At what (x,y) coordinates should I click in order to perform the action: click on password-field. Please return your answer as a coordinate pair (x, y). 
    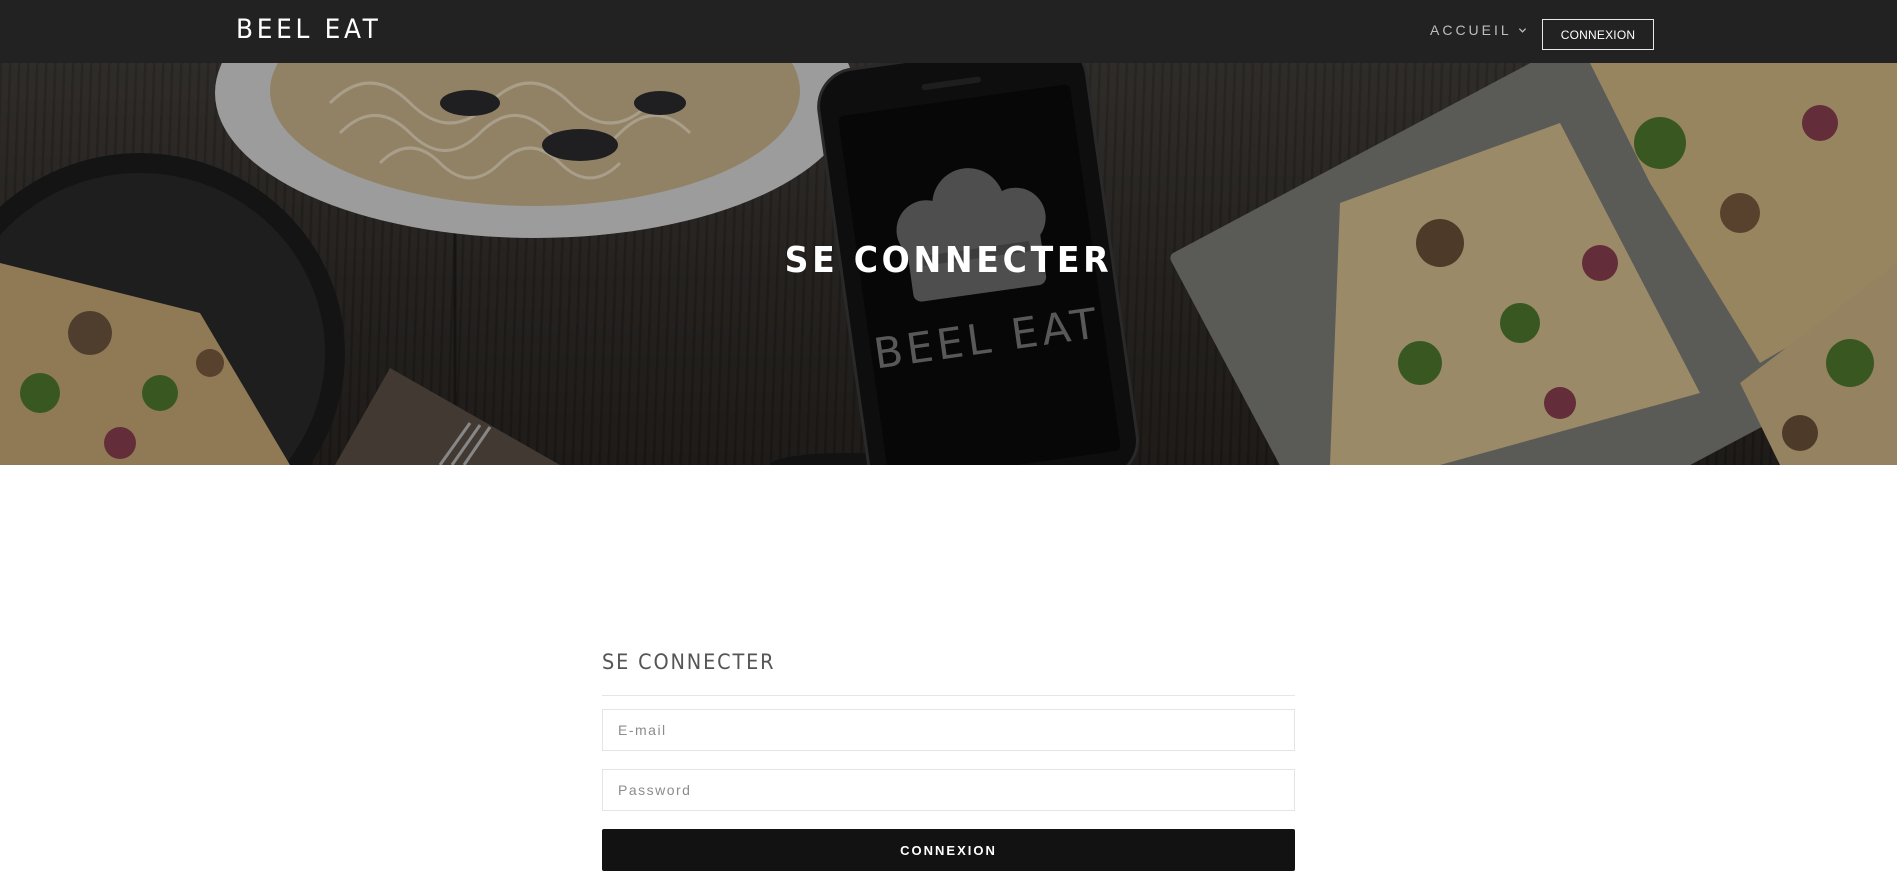
    Looking at the image, I should click on (948, 790).